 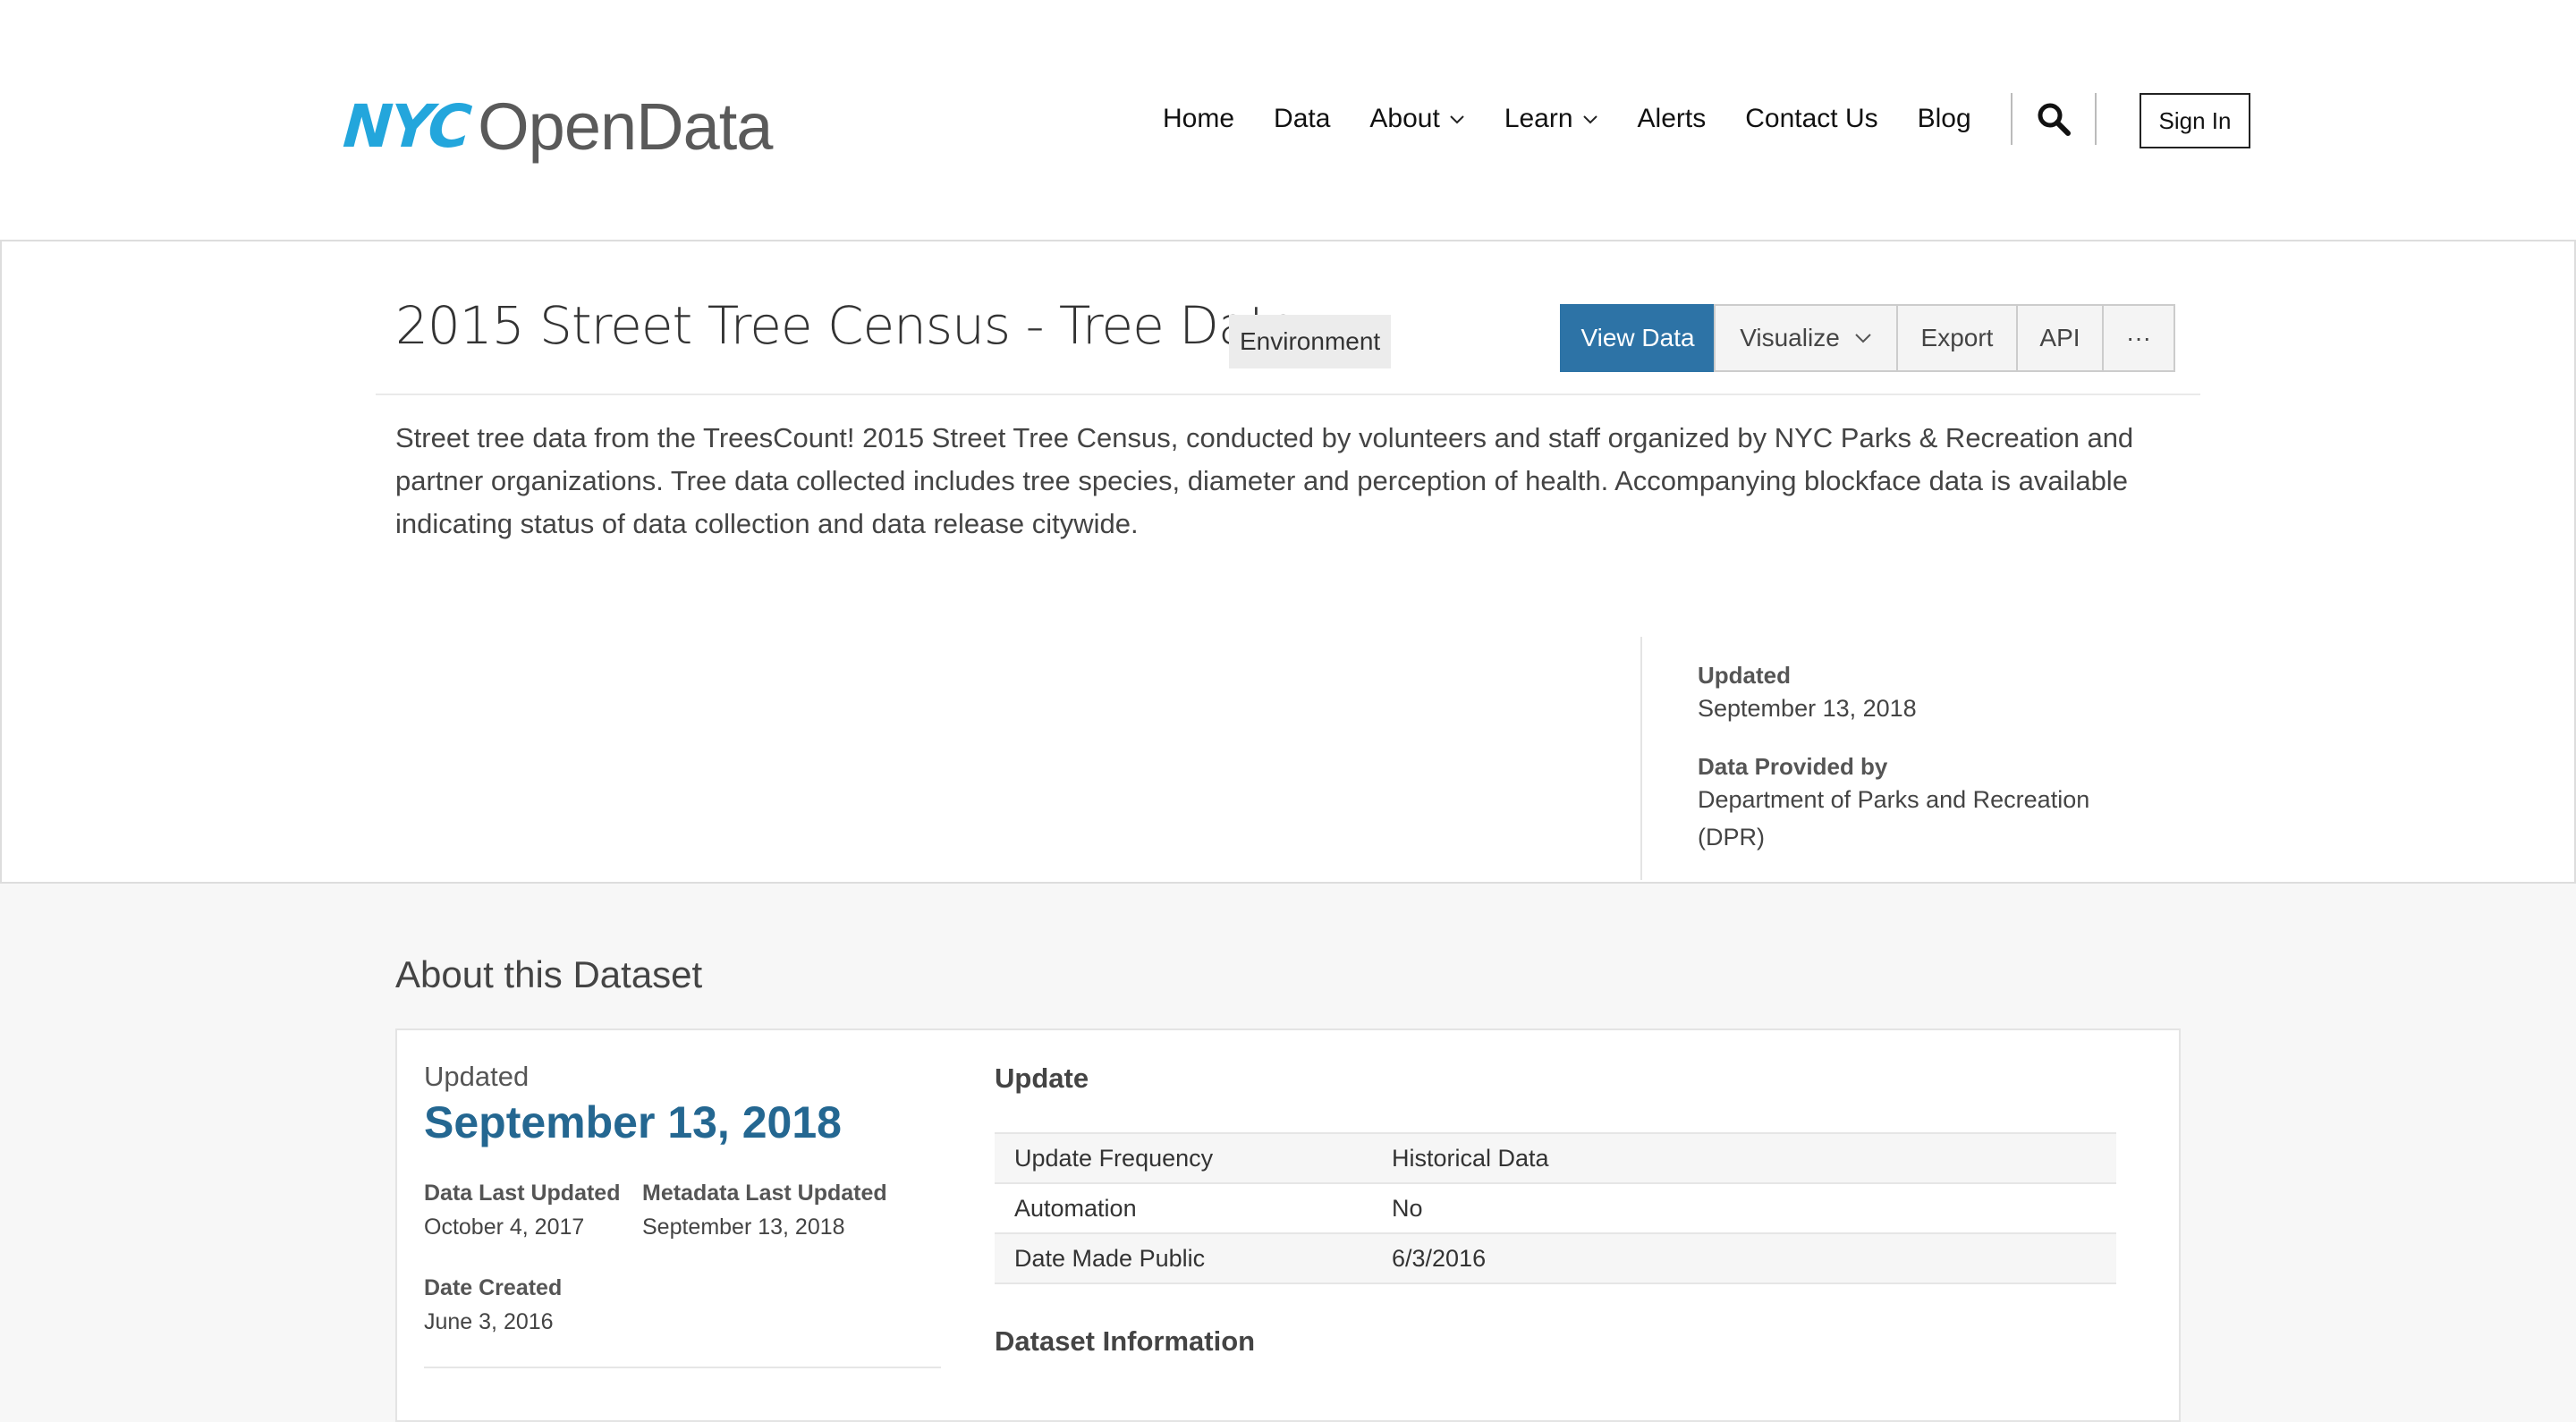 What do you see at coordinates (1288, 394) in the screenshot?
I see `title-divider` at bounding box center [1288, 394].